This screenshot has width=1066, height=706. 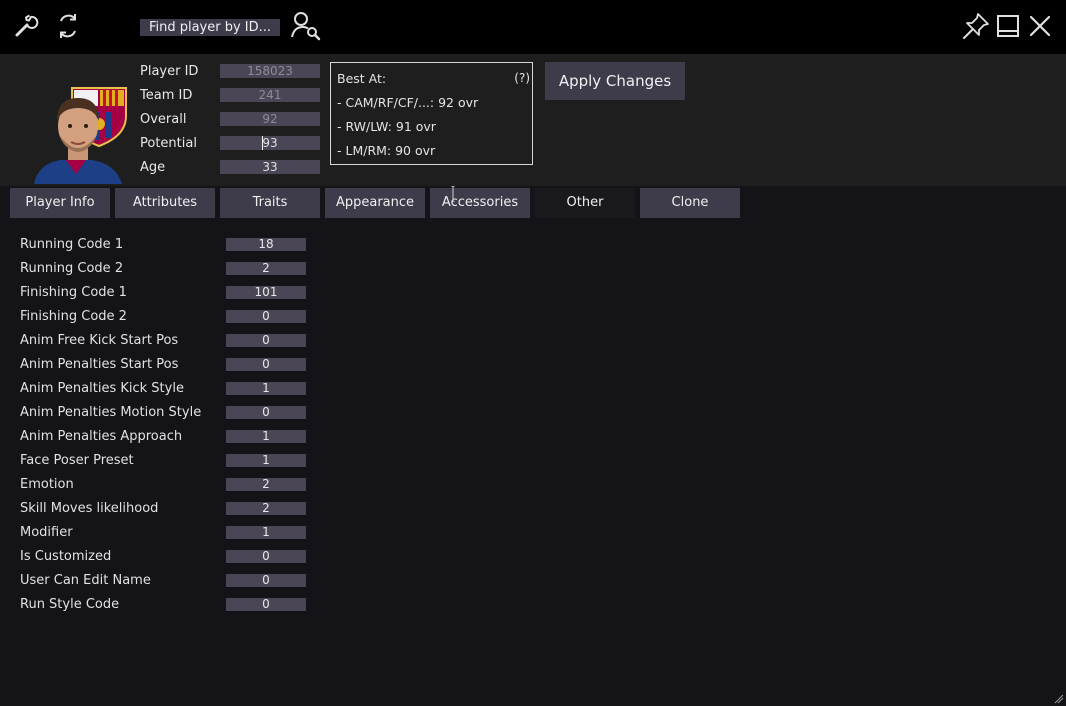 What do you see at coordinates (262, 143) in the screenshot?
I see `text-caret` at bounding box center [262, 143].